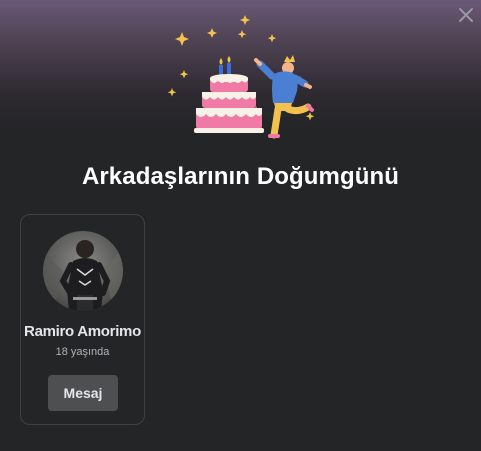 The image size is (481, 451). Describe the element at coordinates (240, 176) in the screenshot. I see `dialog-title: Arkadaşlarının Doğumgünü` at that location.